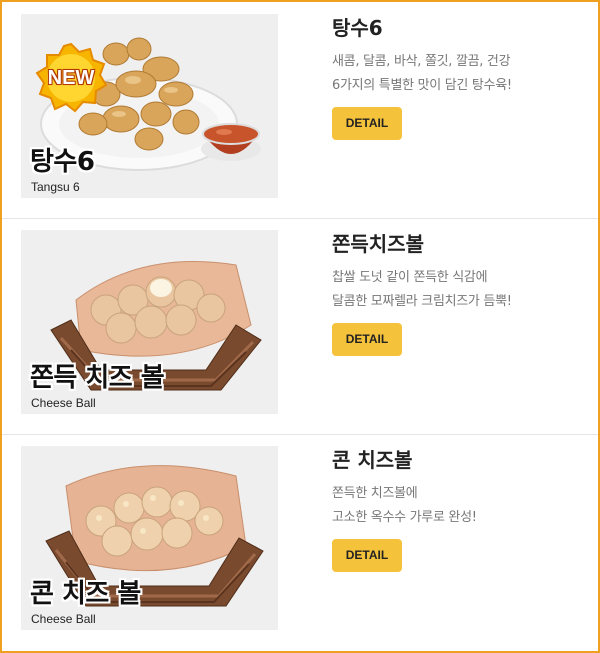 The width and height of the screenshot is (600, 653). Describe the element at coordinates (378, 244) in the screenshot. I see `menu-item-title: 쫀득치즈볼` at that location.